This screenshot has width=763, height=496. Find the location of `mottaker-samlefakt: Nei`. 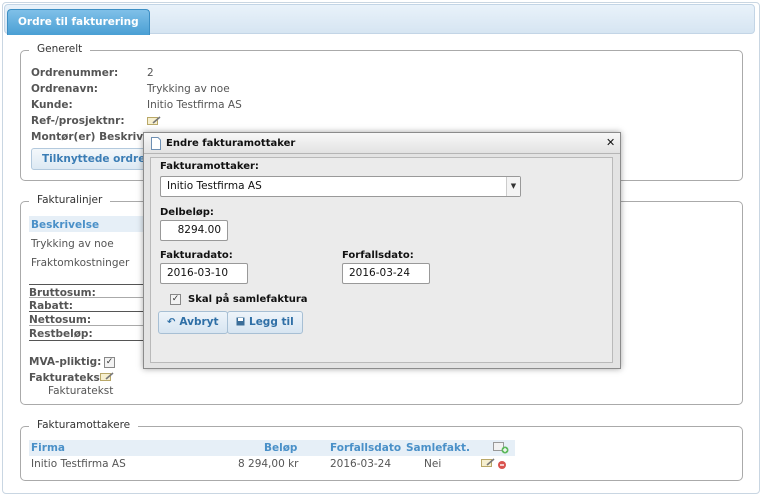

mottaker-samlefakt: Nei is located at coordinates (433, 464).